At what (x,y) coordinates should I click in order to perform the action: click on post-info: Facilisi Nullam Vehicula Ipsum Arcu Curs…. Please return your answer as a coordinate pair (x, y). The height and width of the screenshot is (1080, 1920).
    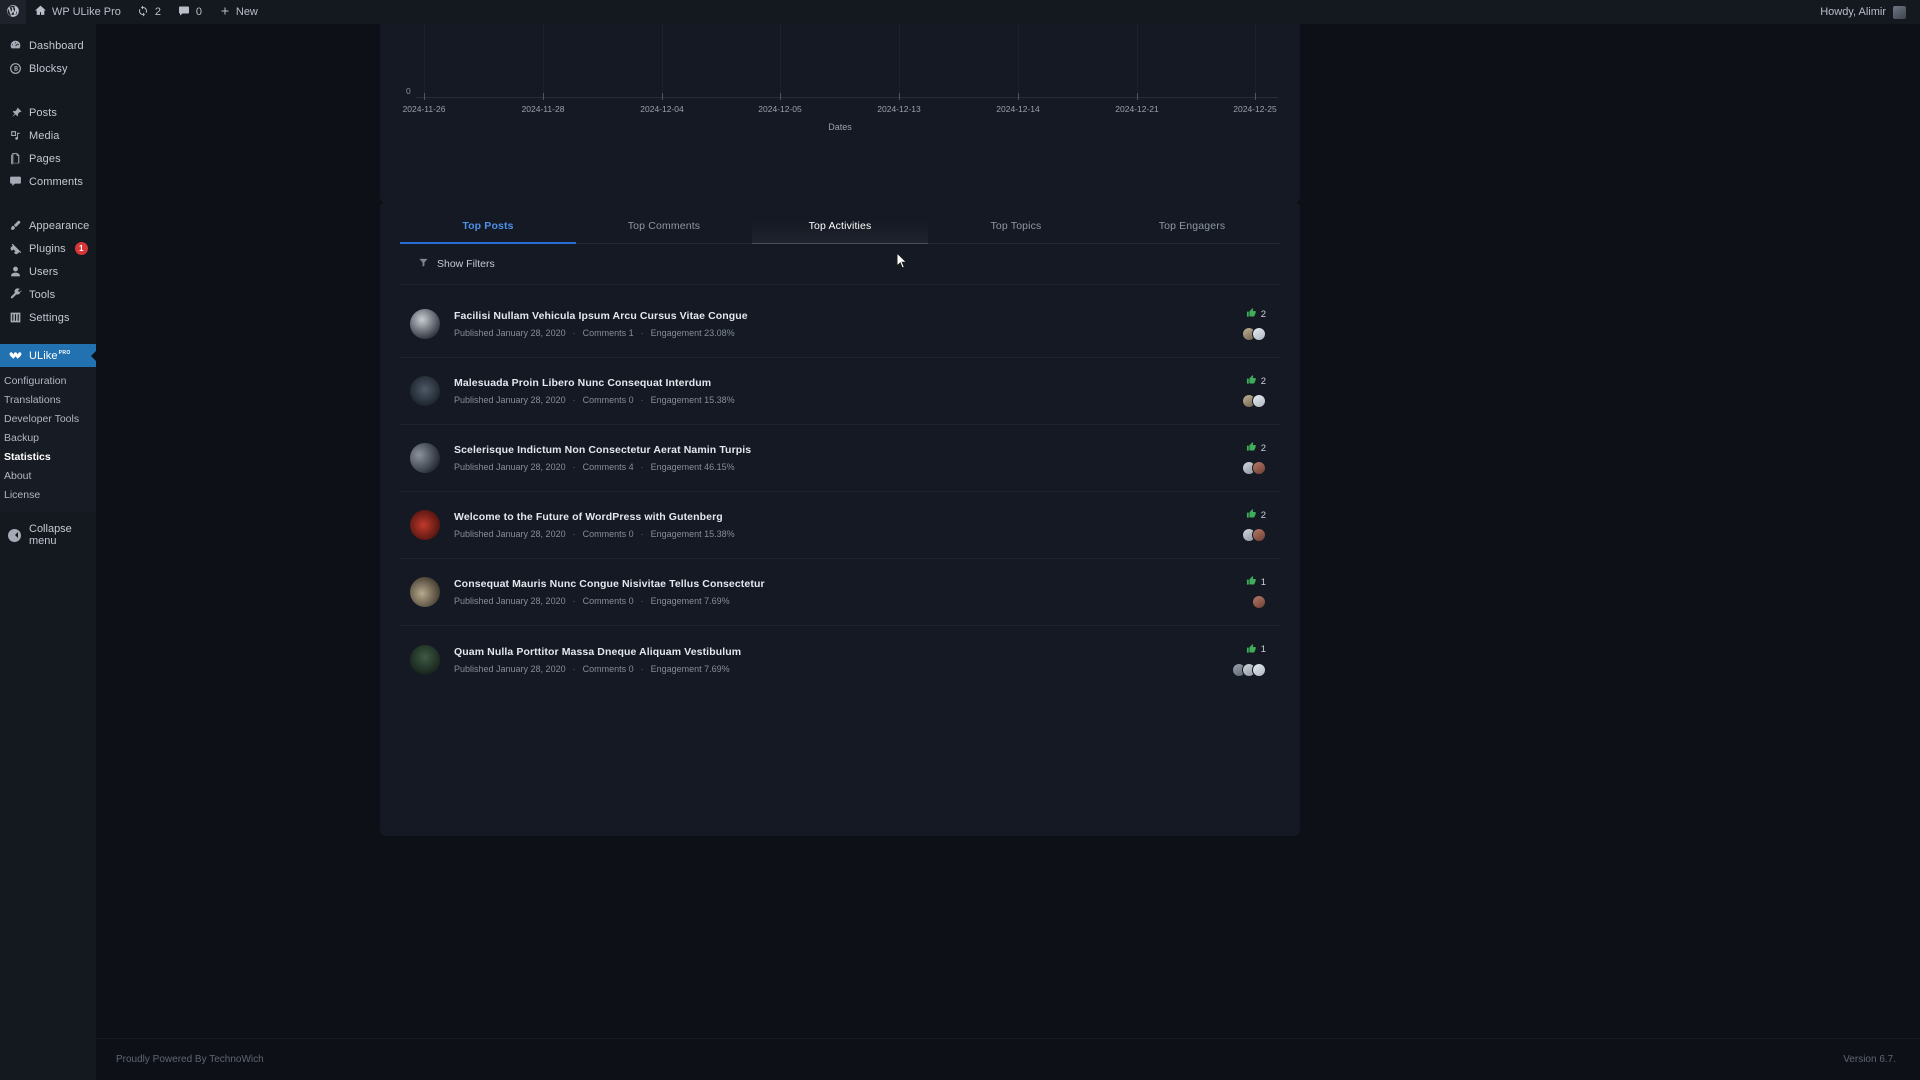
    Looking at the image, I should click on (848, 324).